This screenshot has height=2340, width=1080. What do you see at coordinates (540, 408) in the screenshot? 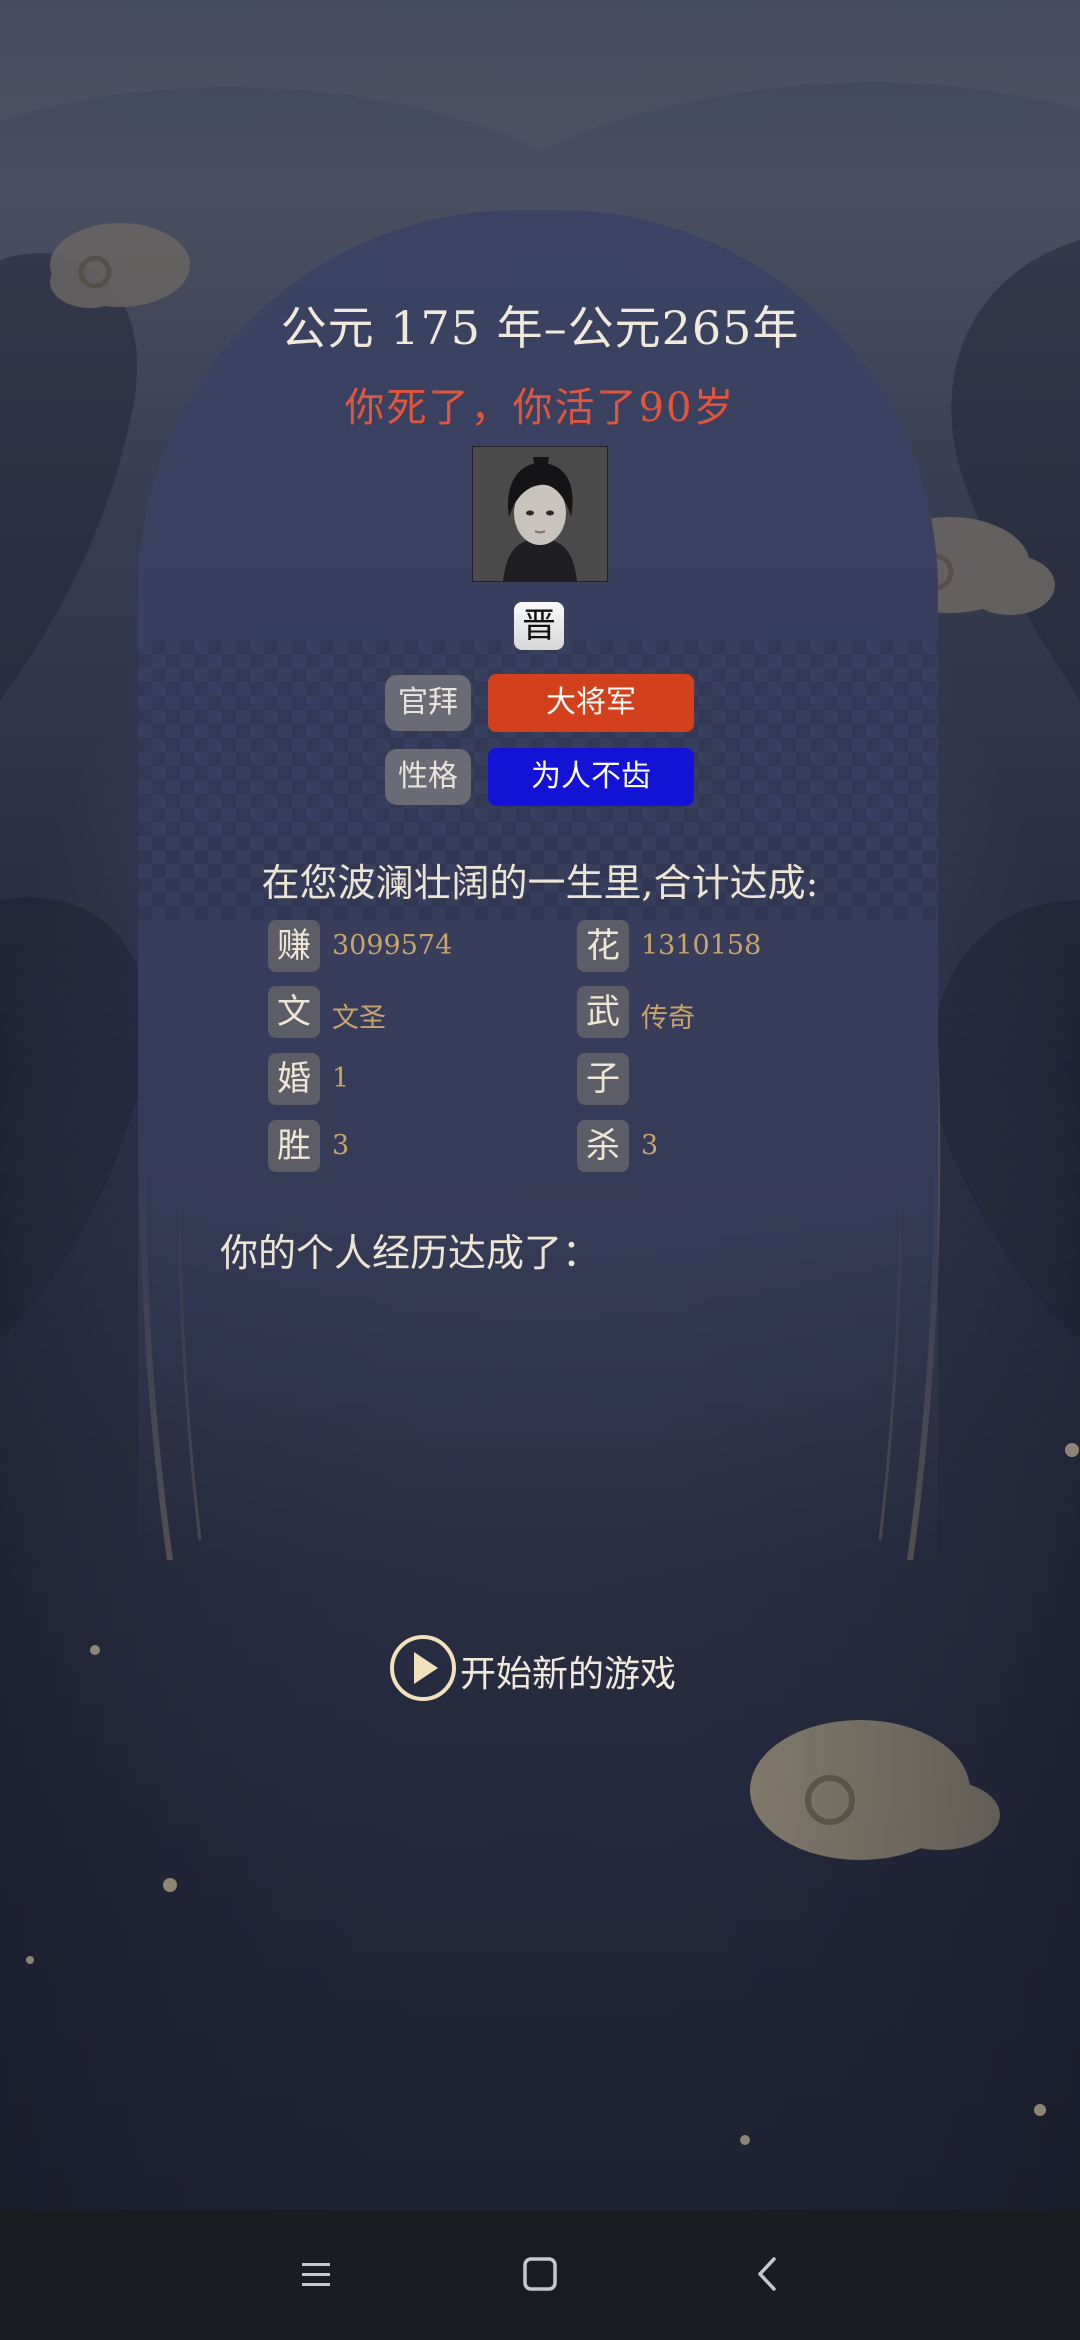
I see `death-message: 你死了，你活了90岁` at bounding box center [540, 408].